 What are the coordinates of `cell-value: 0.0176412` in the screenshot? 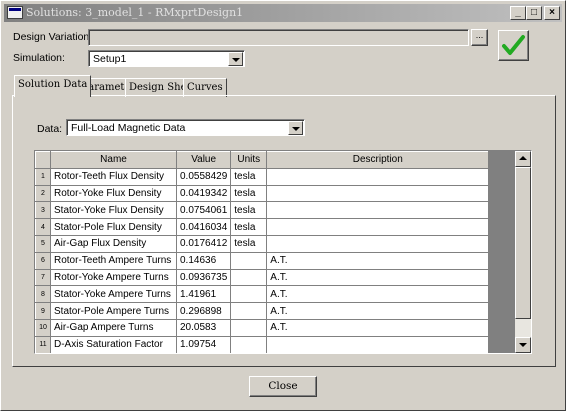 It's located at (204, 244).